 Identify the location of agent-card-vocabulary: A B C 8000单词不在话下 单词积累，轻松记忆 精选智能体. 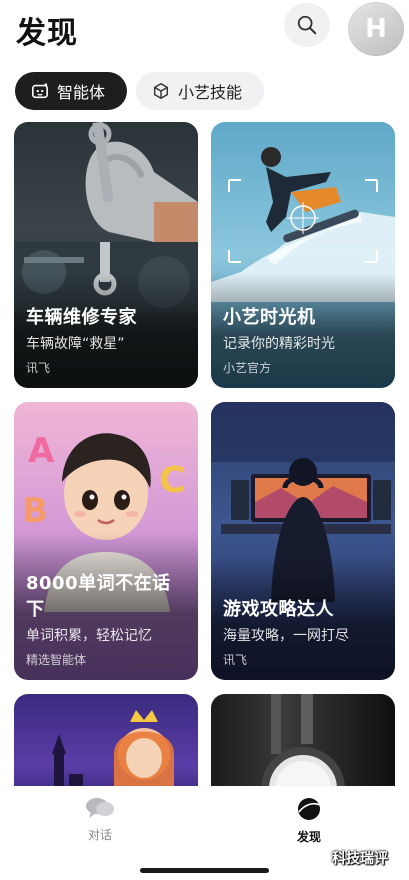
(106, 541).